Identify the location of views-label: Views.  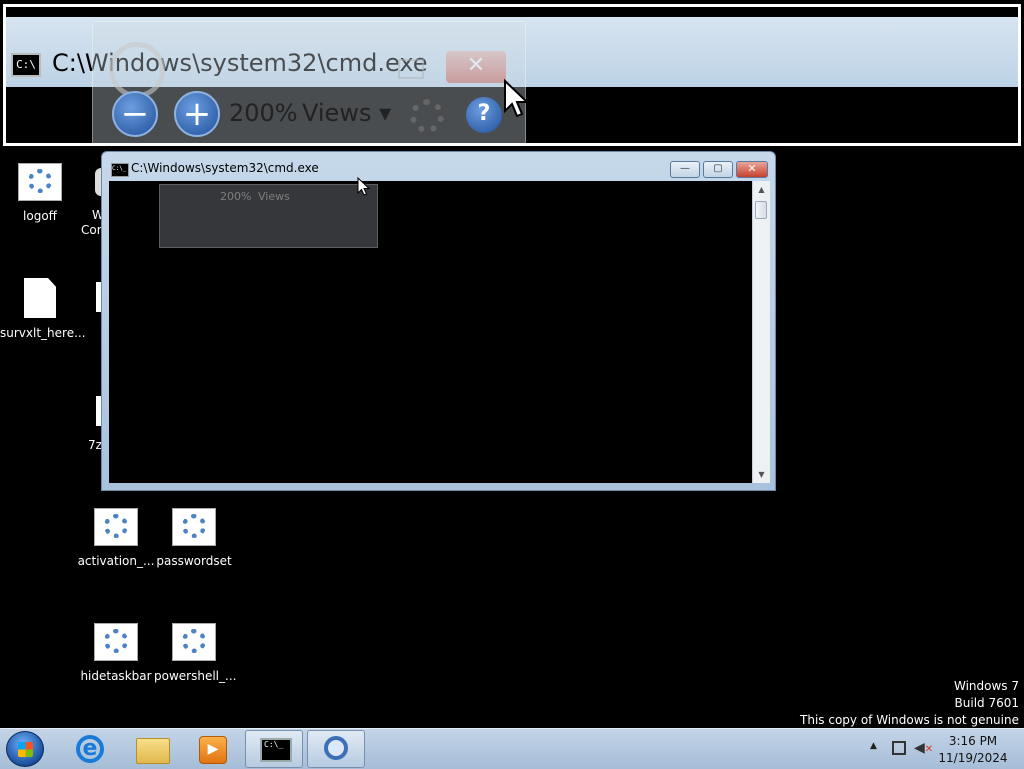
(337, 113).